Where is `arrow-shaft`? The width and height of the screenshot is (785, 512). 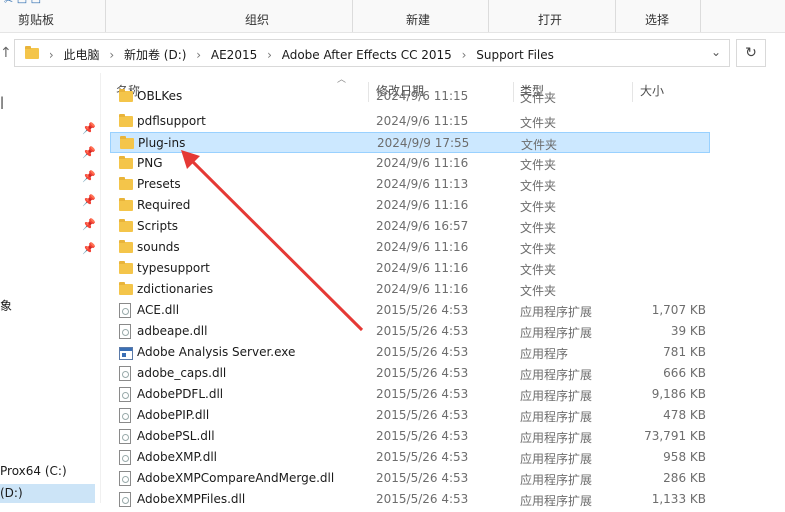
arrow-shaft is located at coordinates (276, 244).